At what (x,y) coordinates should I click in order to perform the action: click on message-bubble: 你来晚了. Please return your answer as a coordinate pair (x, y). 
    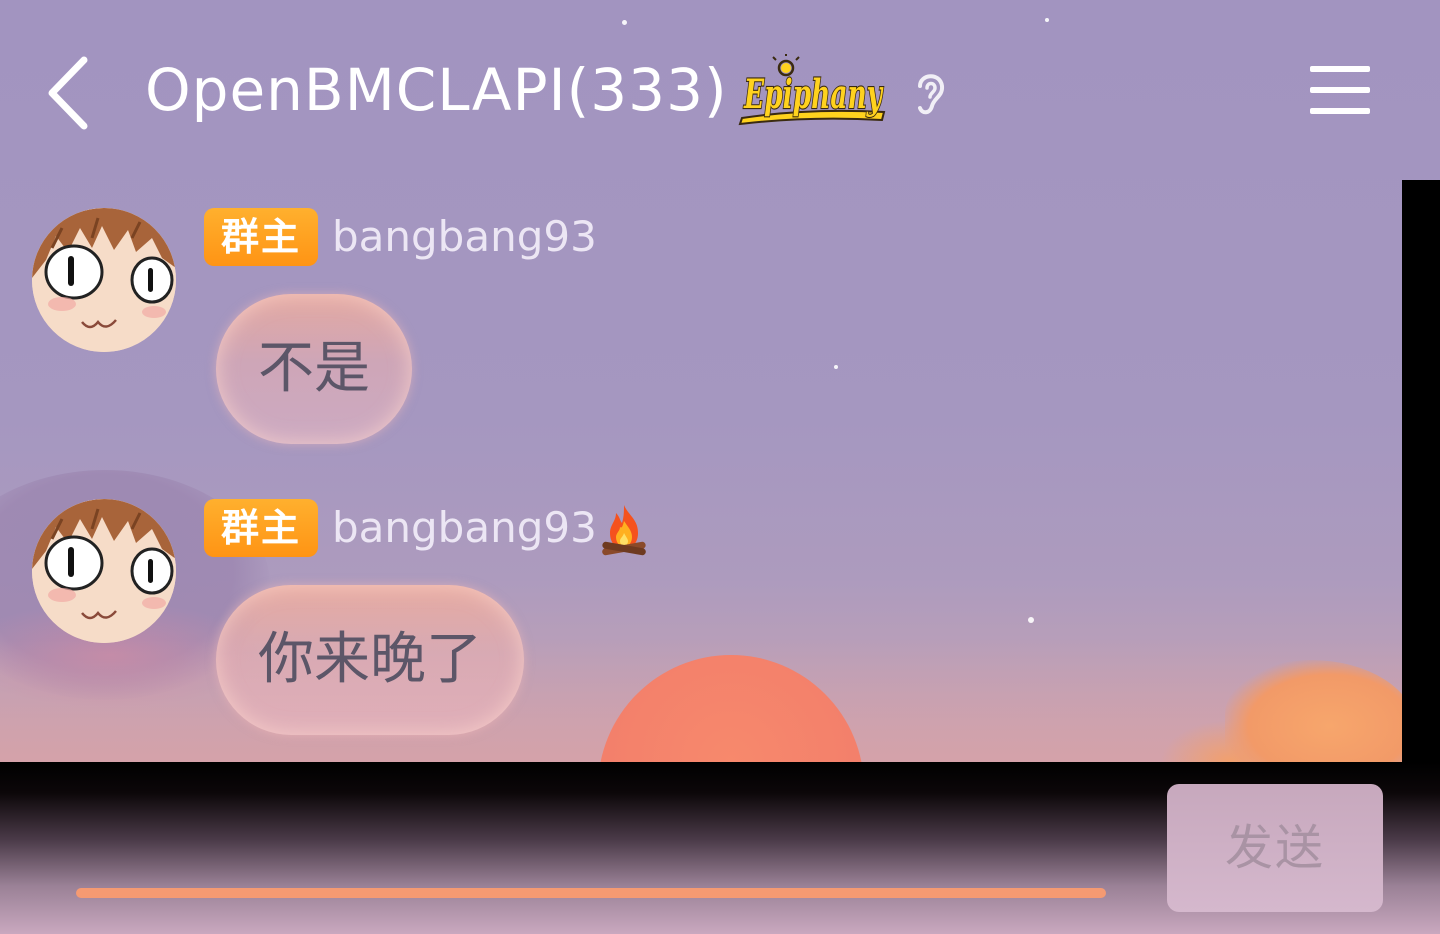
    Looking at the image, I should click on (370, 660).